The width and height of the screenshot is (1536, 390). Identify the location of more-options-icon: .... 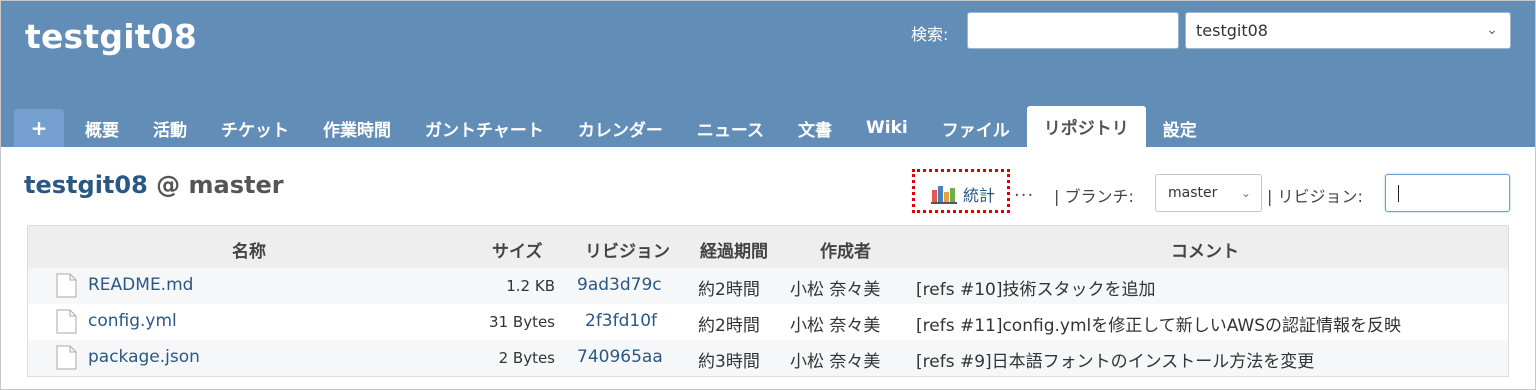
(1024, 190).